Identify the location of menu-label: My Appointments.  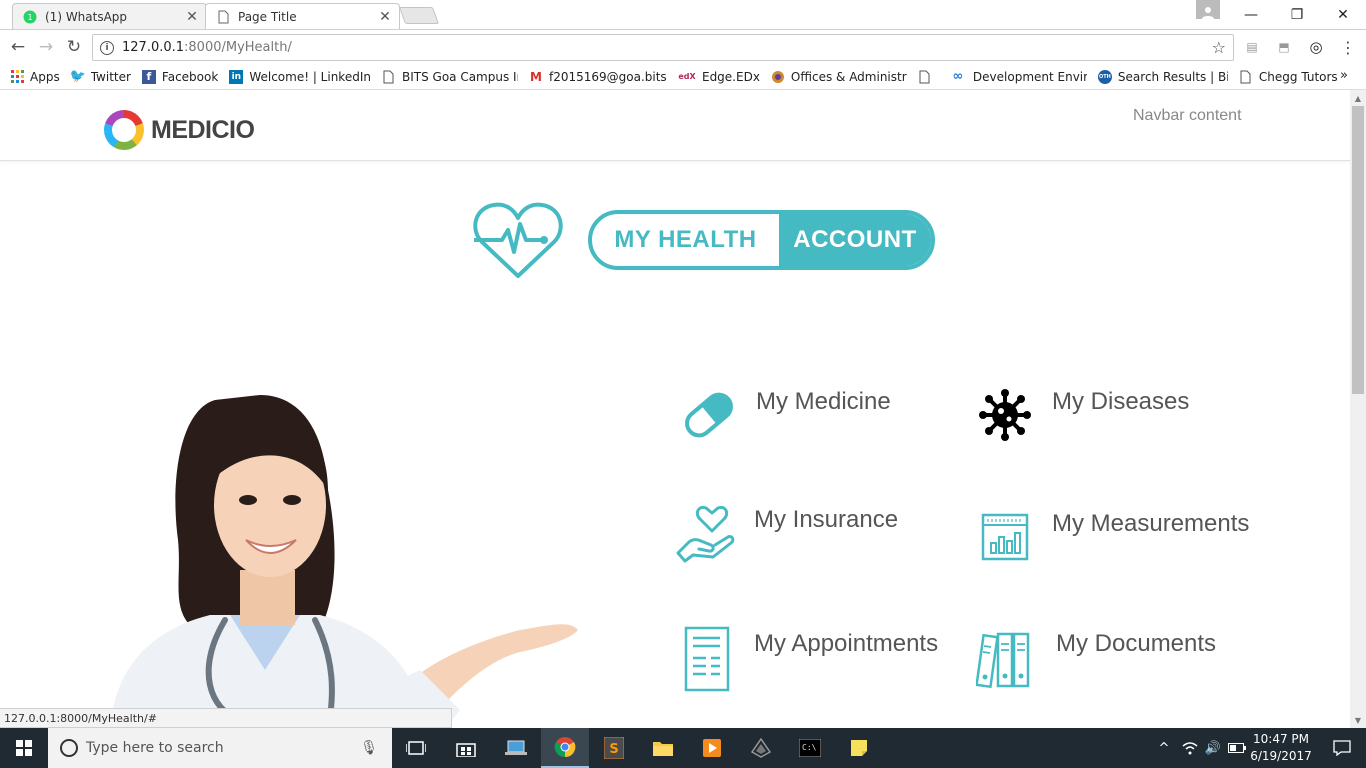
(846, 643).